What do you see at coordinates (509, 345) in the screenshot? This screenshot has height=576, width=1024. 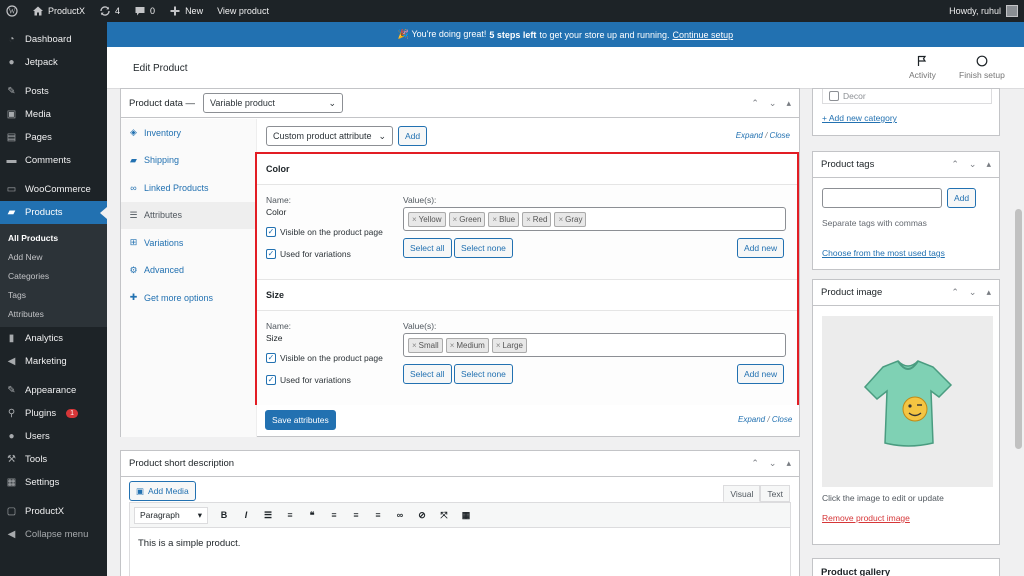 I see `value-chip: × Large` at bounding box center [509, 345].